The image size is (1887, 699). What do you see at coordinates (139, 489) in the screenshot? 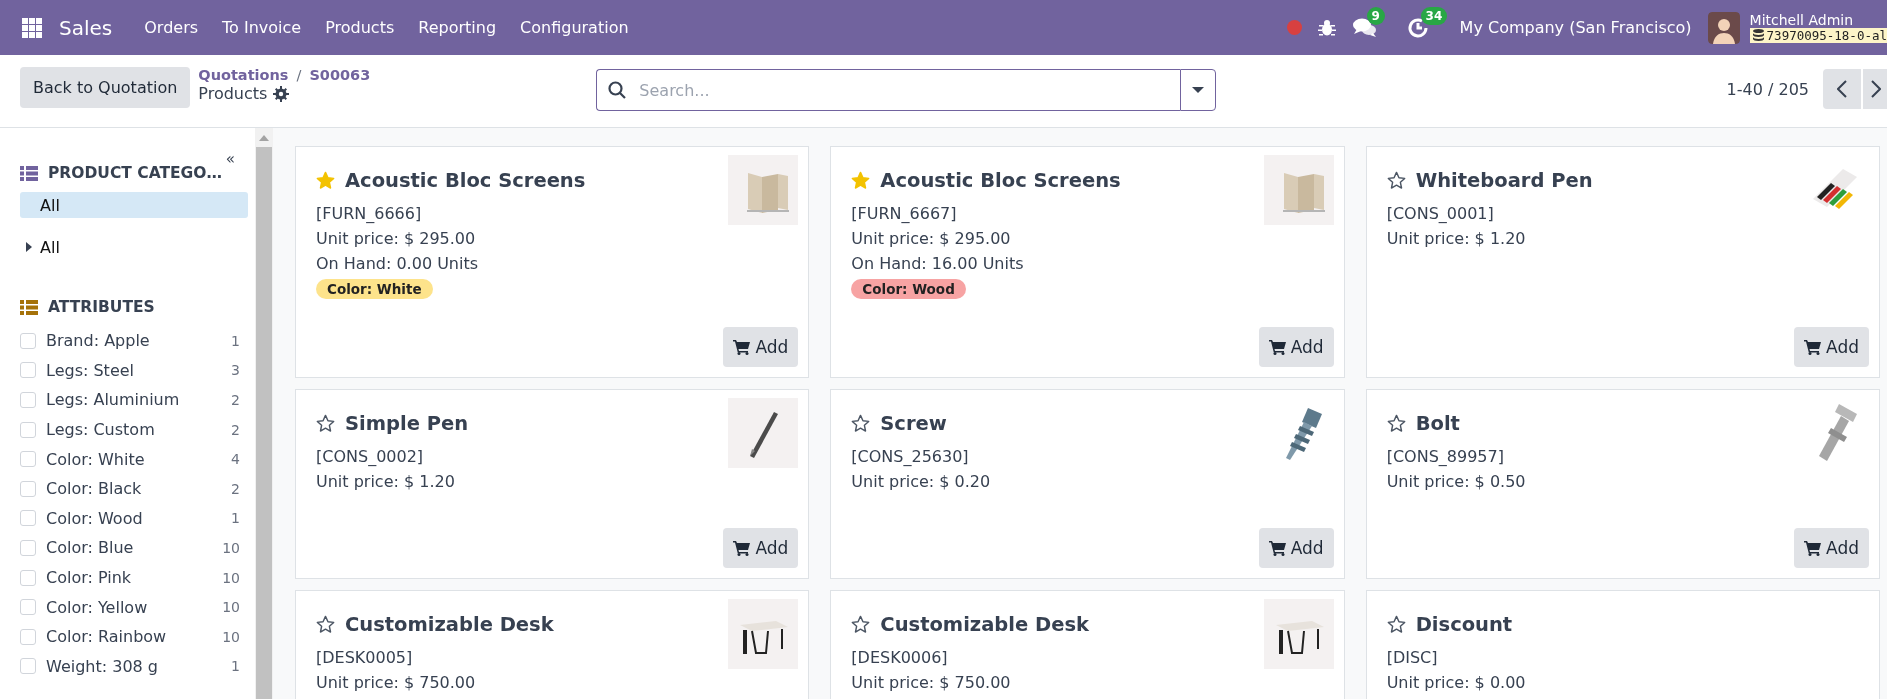
I see `filter-label: Color: Black` at bounding box center [139, 489].